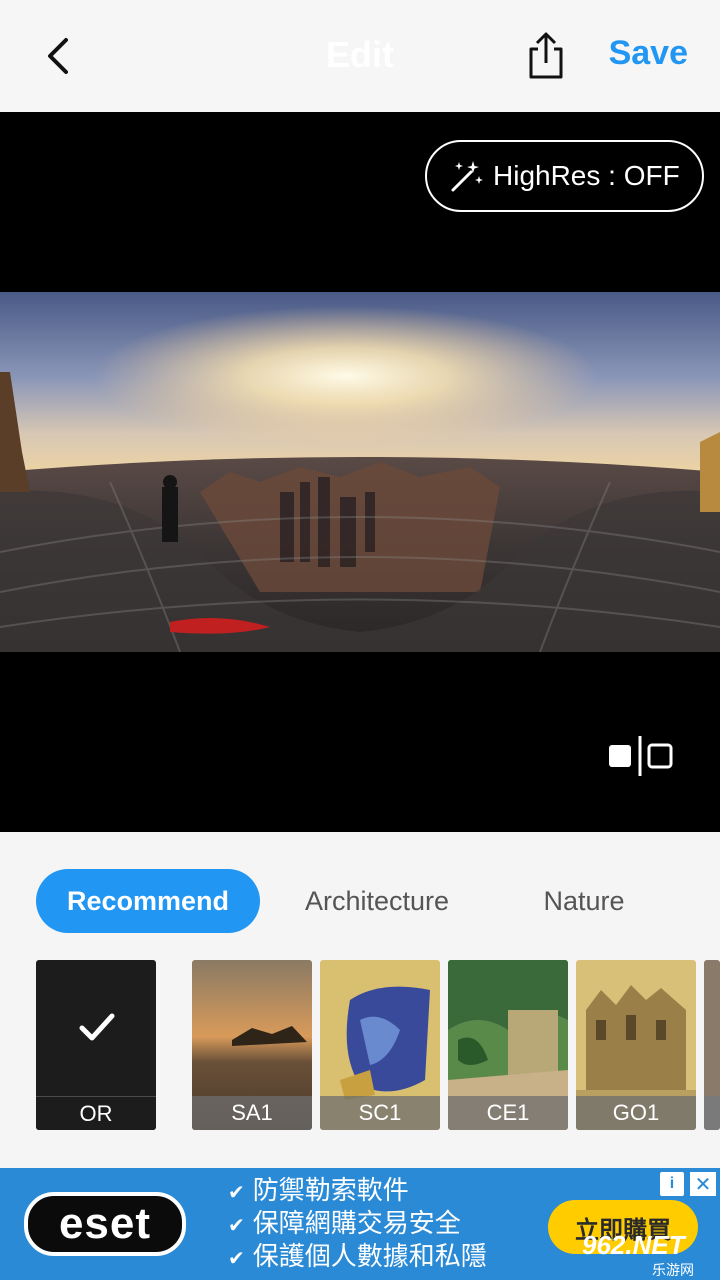  Describe the element at coordinates (252, 1113) in the screenshot. I see `filter-label: SA1` at that location.